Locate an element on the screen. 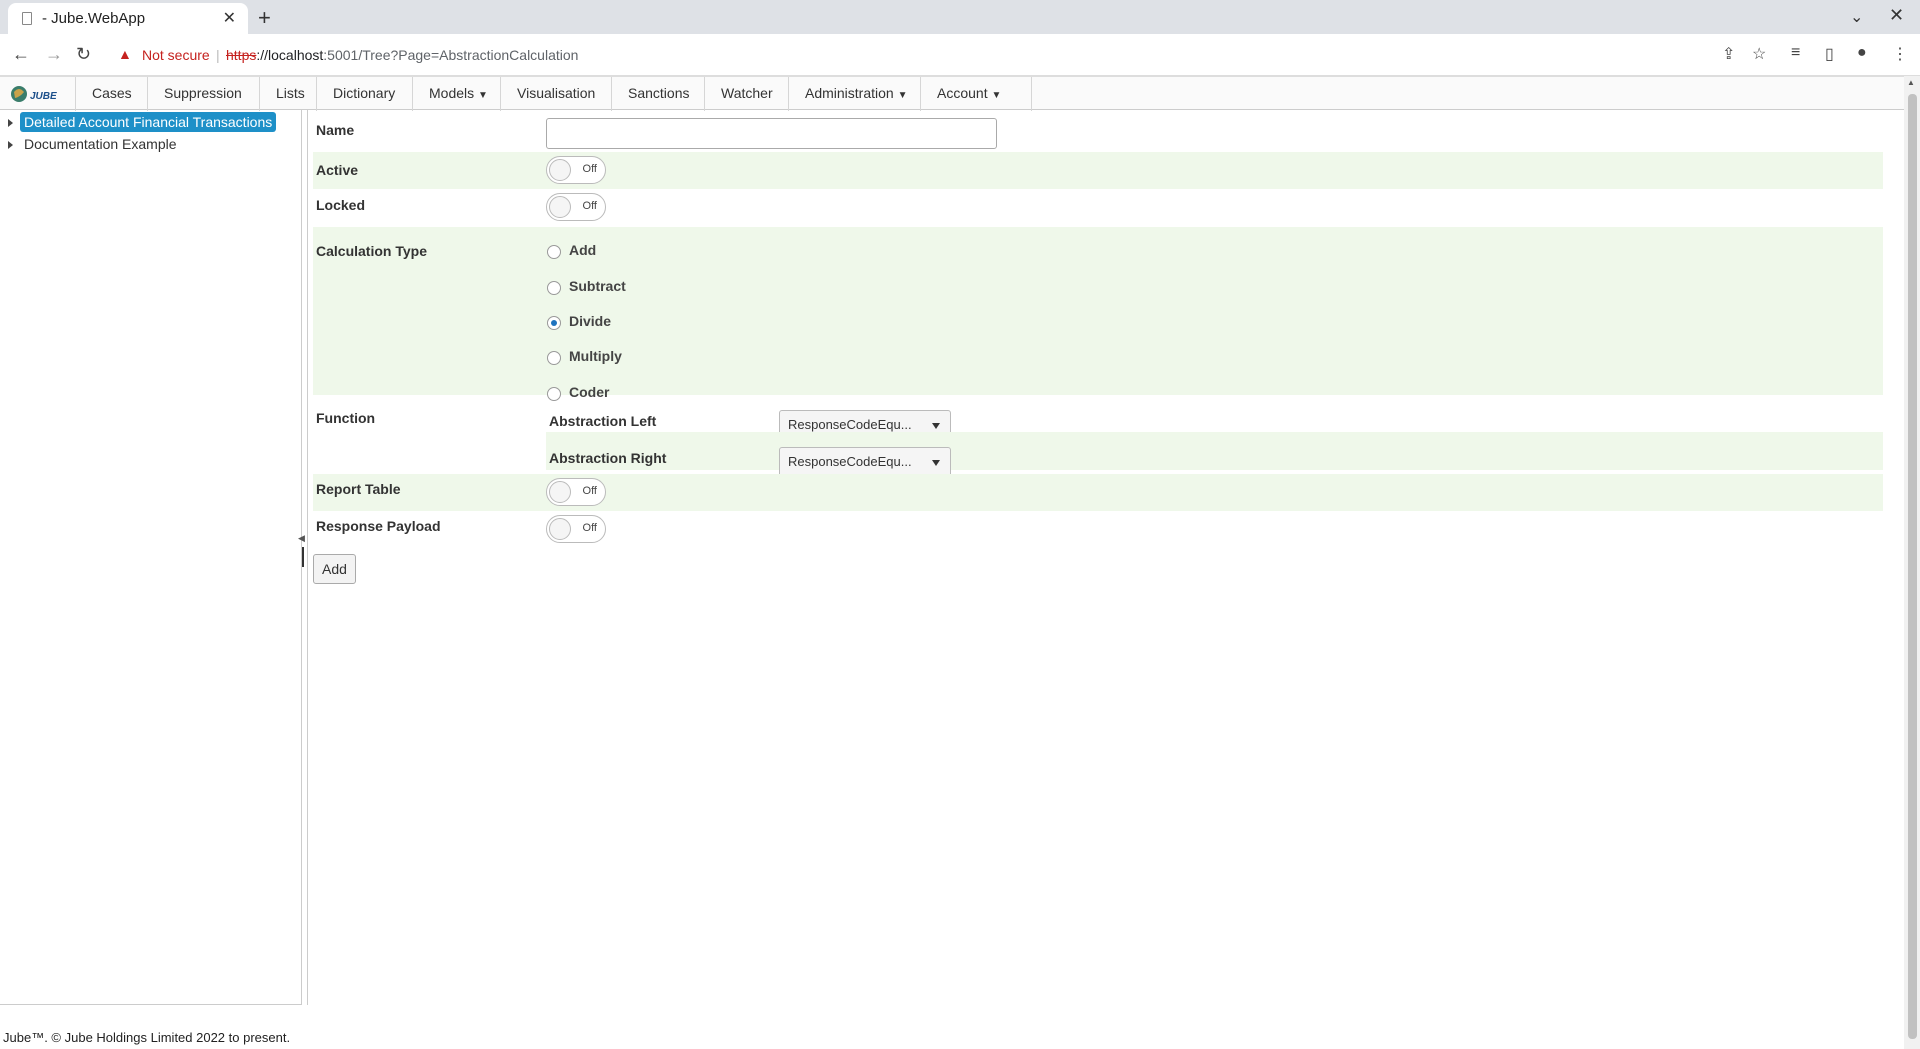 Image resolution: width=1920 pixels, height=1049 pixels. menu-item-label: Visualisation is located at coordinates (556, 93).